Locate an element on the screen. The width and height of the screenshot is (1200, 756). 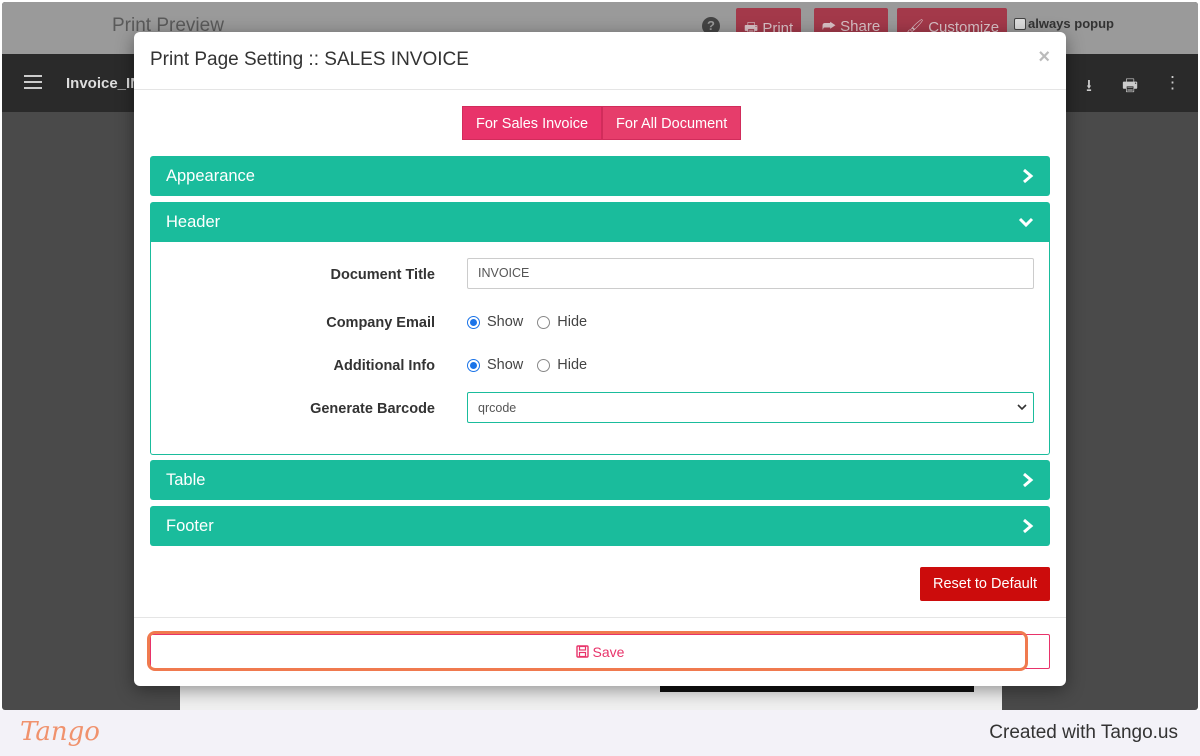
company-email-label: Company Email is located at coordinates (380, 323).